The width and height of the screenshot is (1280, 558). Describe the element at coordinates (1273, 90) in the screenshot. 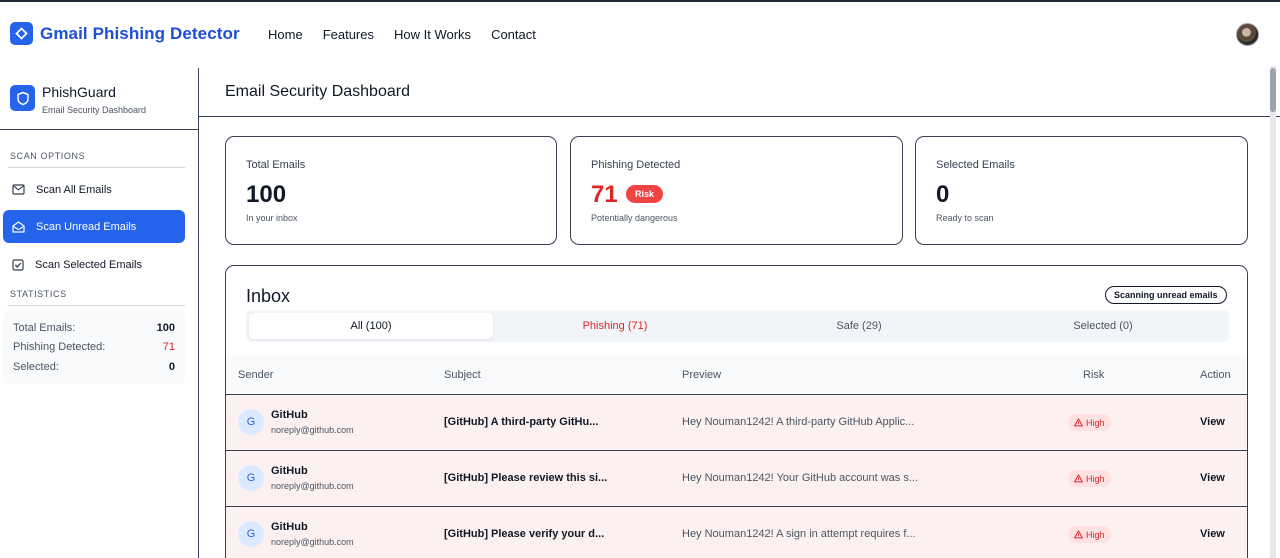

I see `scrollbar-thumb` at that location.